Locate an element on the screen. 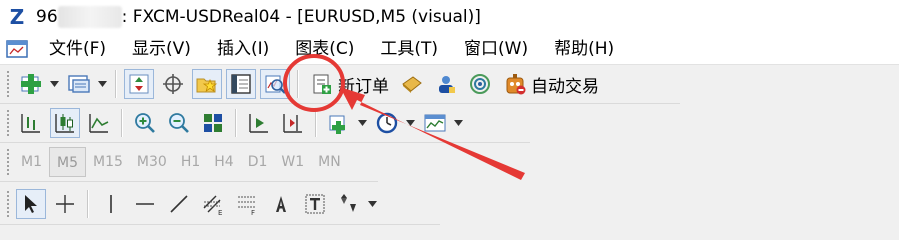 The image size is (899, 240). strategy-tester-button is located at coordinates (275, 84).